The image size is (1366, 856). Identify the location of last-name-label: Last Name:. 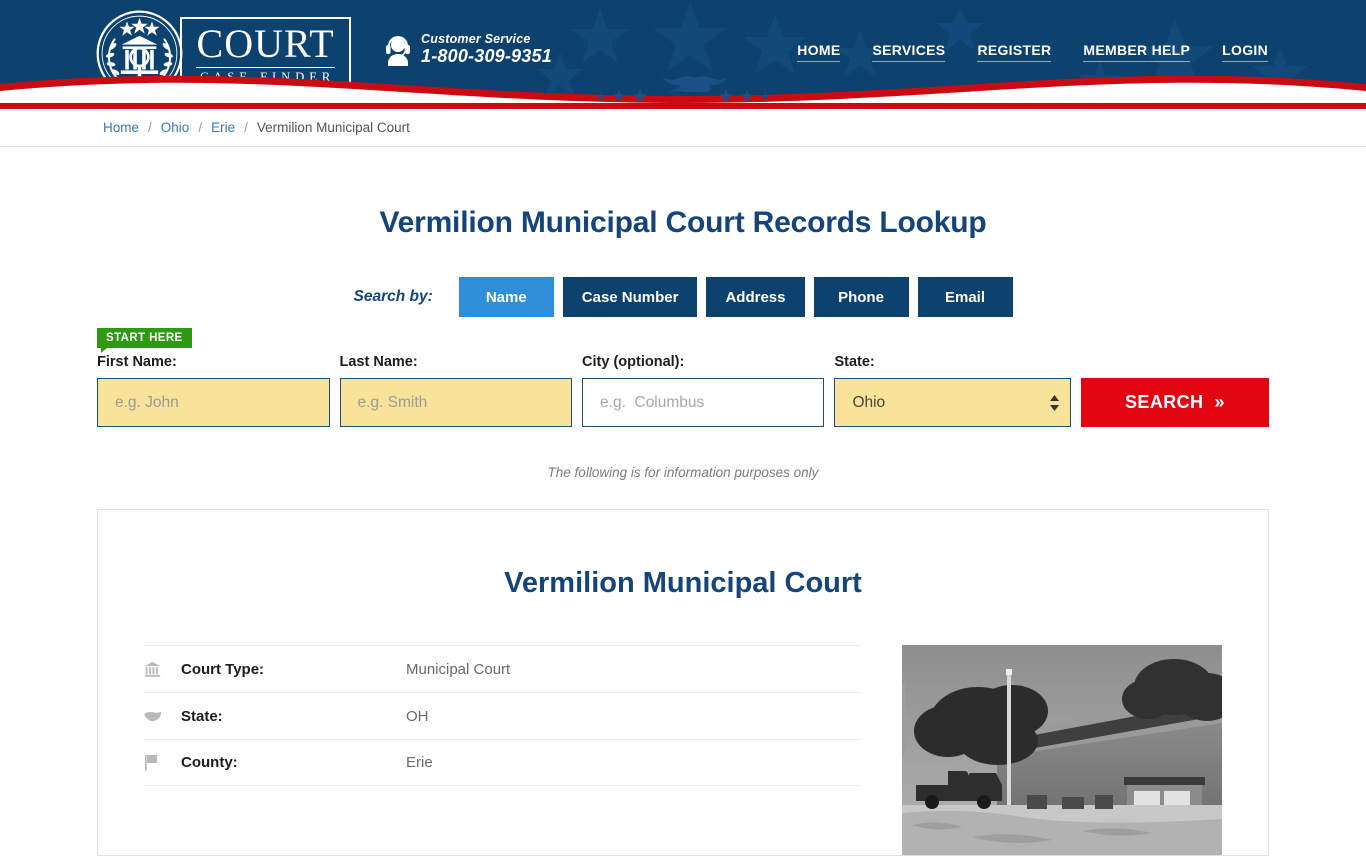
(378, 362).